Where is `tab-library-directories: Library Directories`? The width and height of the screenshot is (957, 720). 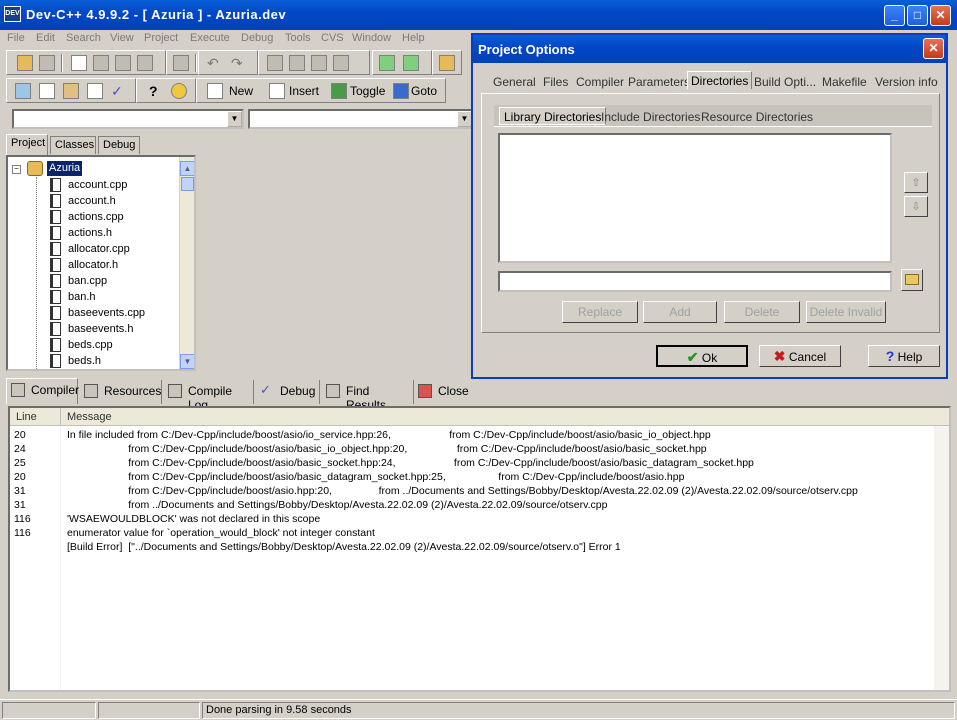 tab-library-directories: Library Directories is located at coordinates (553, 116).